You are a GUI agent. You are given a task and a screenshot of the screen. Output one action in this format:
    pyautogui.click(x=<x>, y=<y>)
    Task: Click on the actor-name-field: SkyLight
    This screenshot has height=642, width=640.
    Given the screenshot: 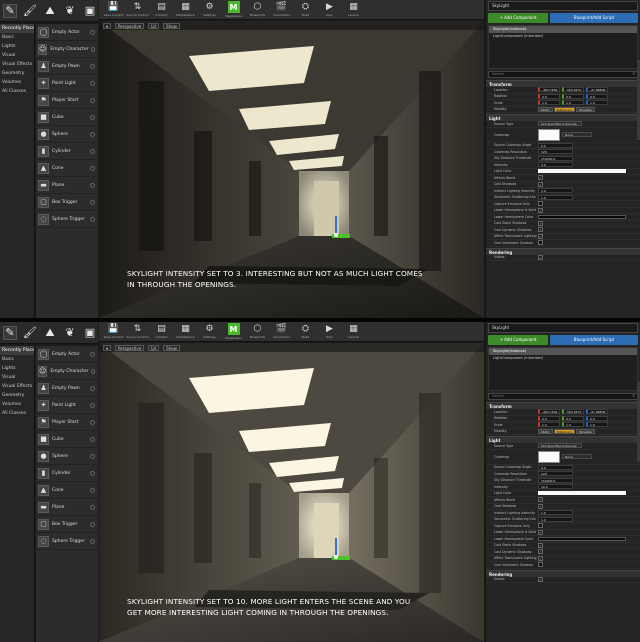 What is the action you would take?
    pyautogui.click(x=563, y=328)
    